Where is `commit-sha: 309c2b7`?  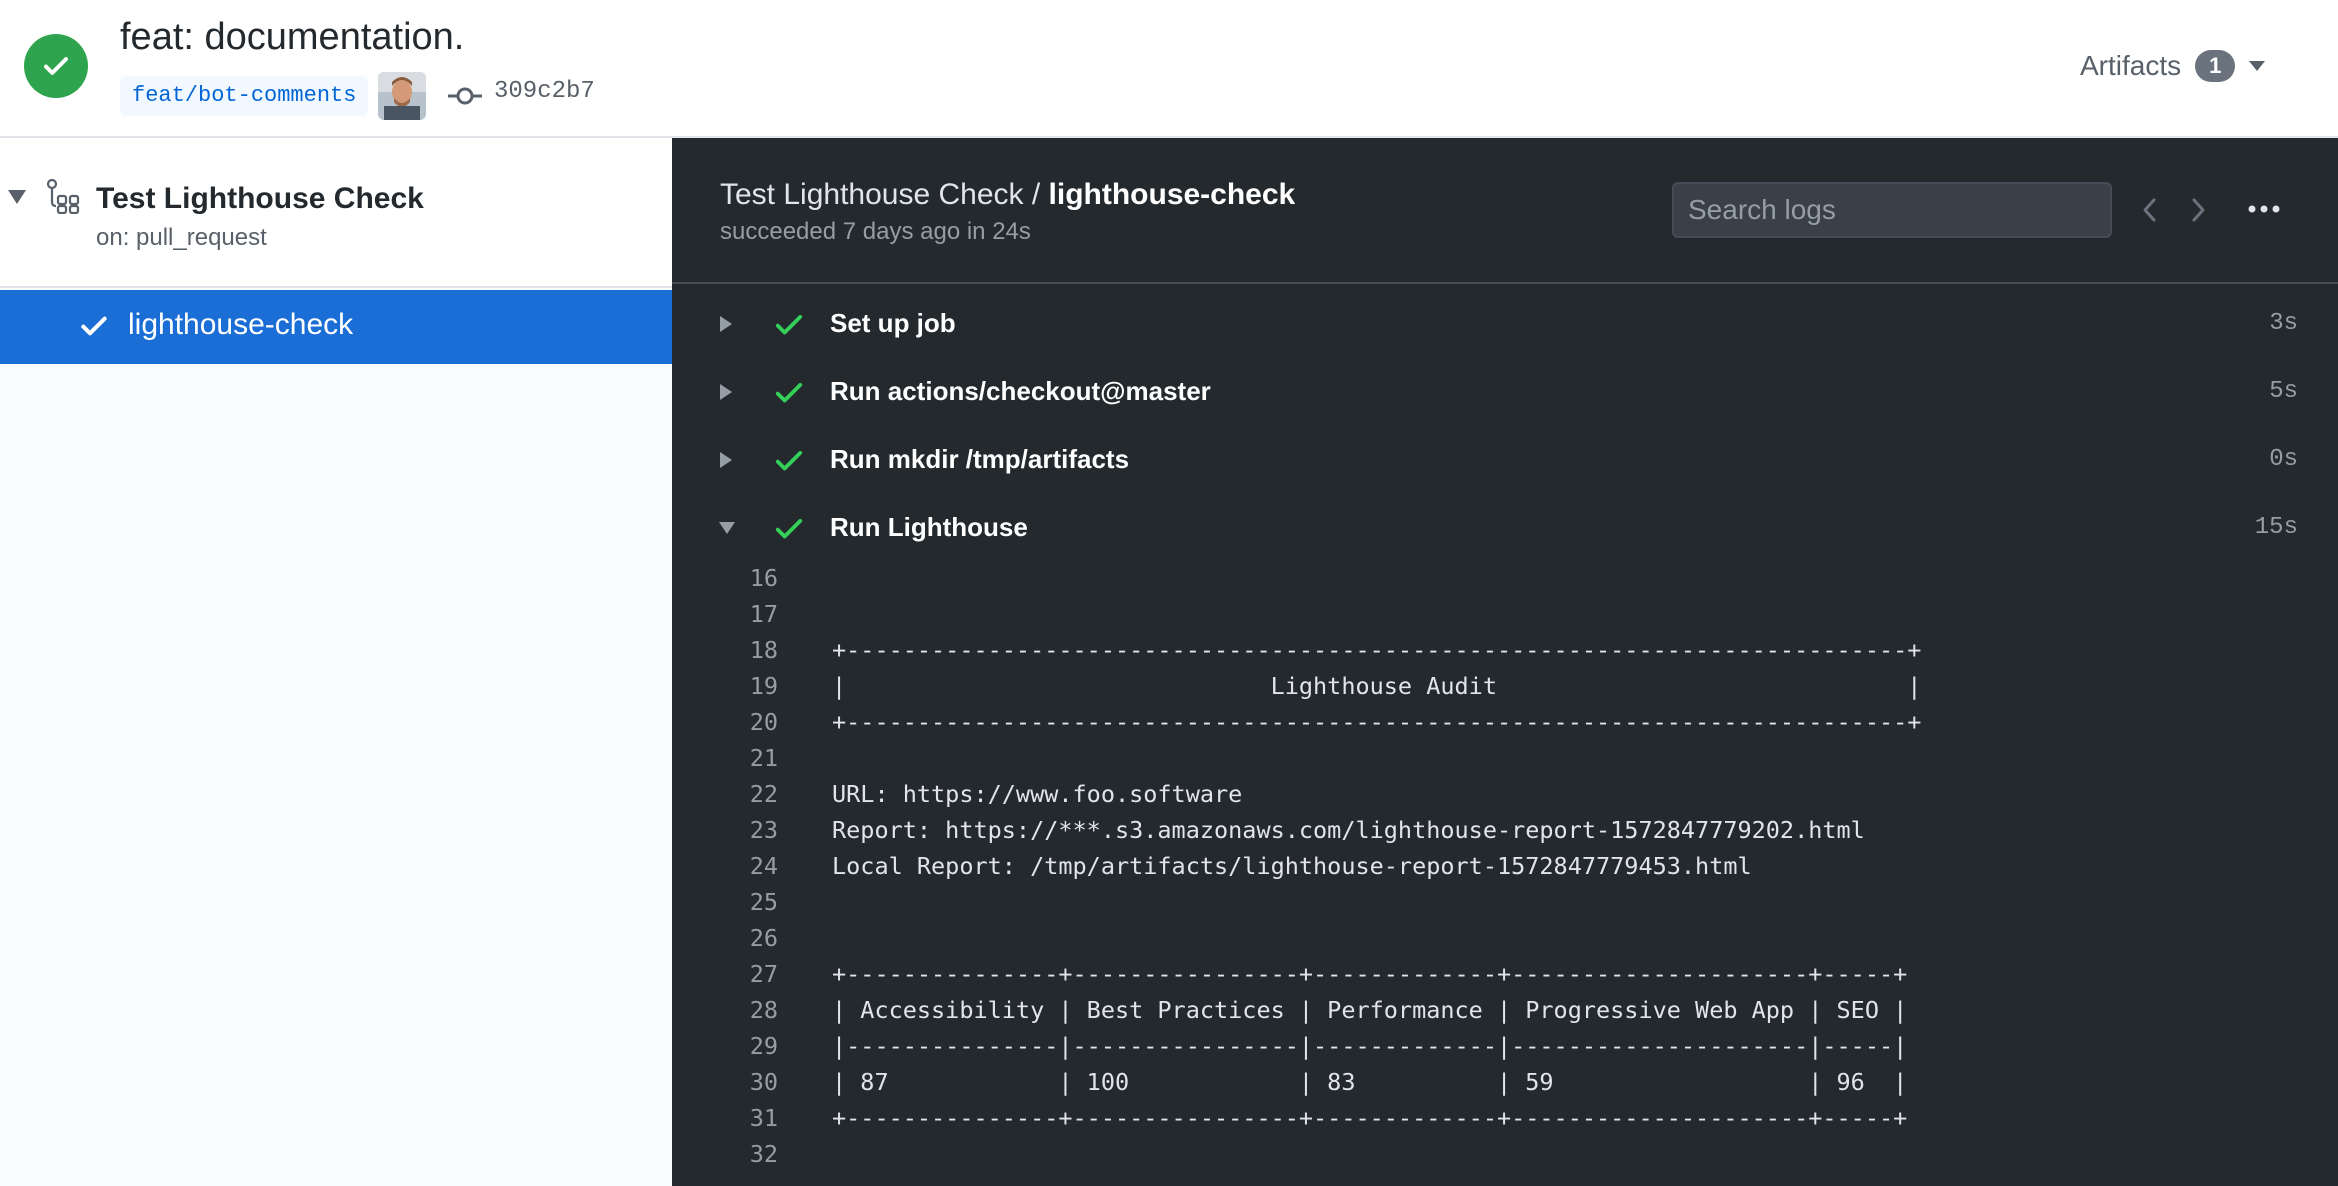
commit-sha: 309c2b7 is located at coordinates (544, 91).